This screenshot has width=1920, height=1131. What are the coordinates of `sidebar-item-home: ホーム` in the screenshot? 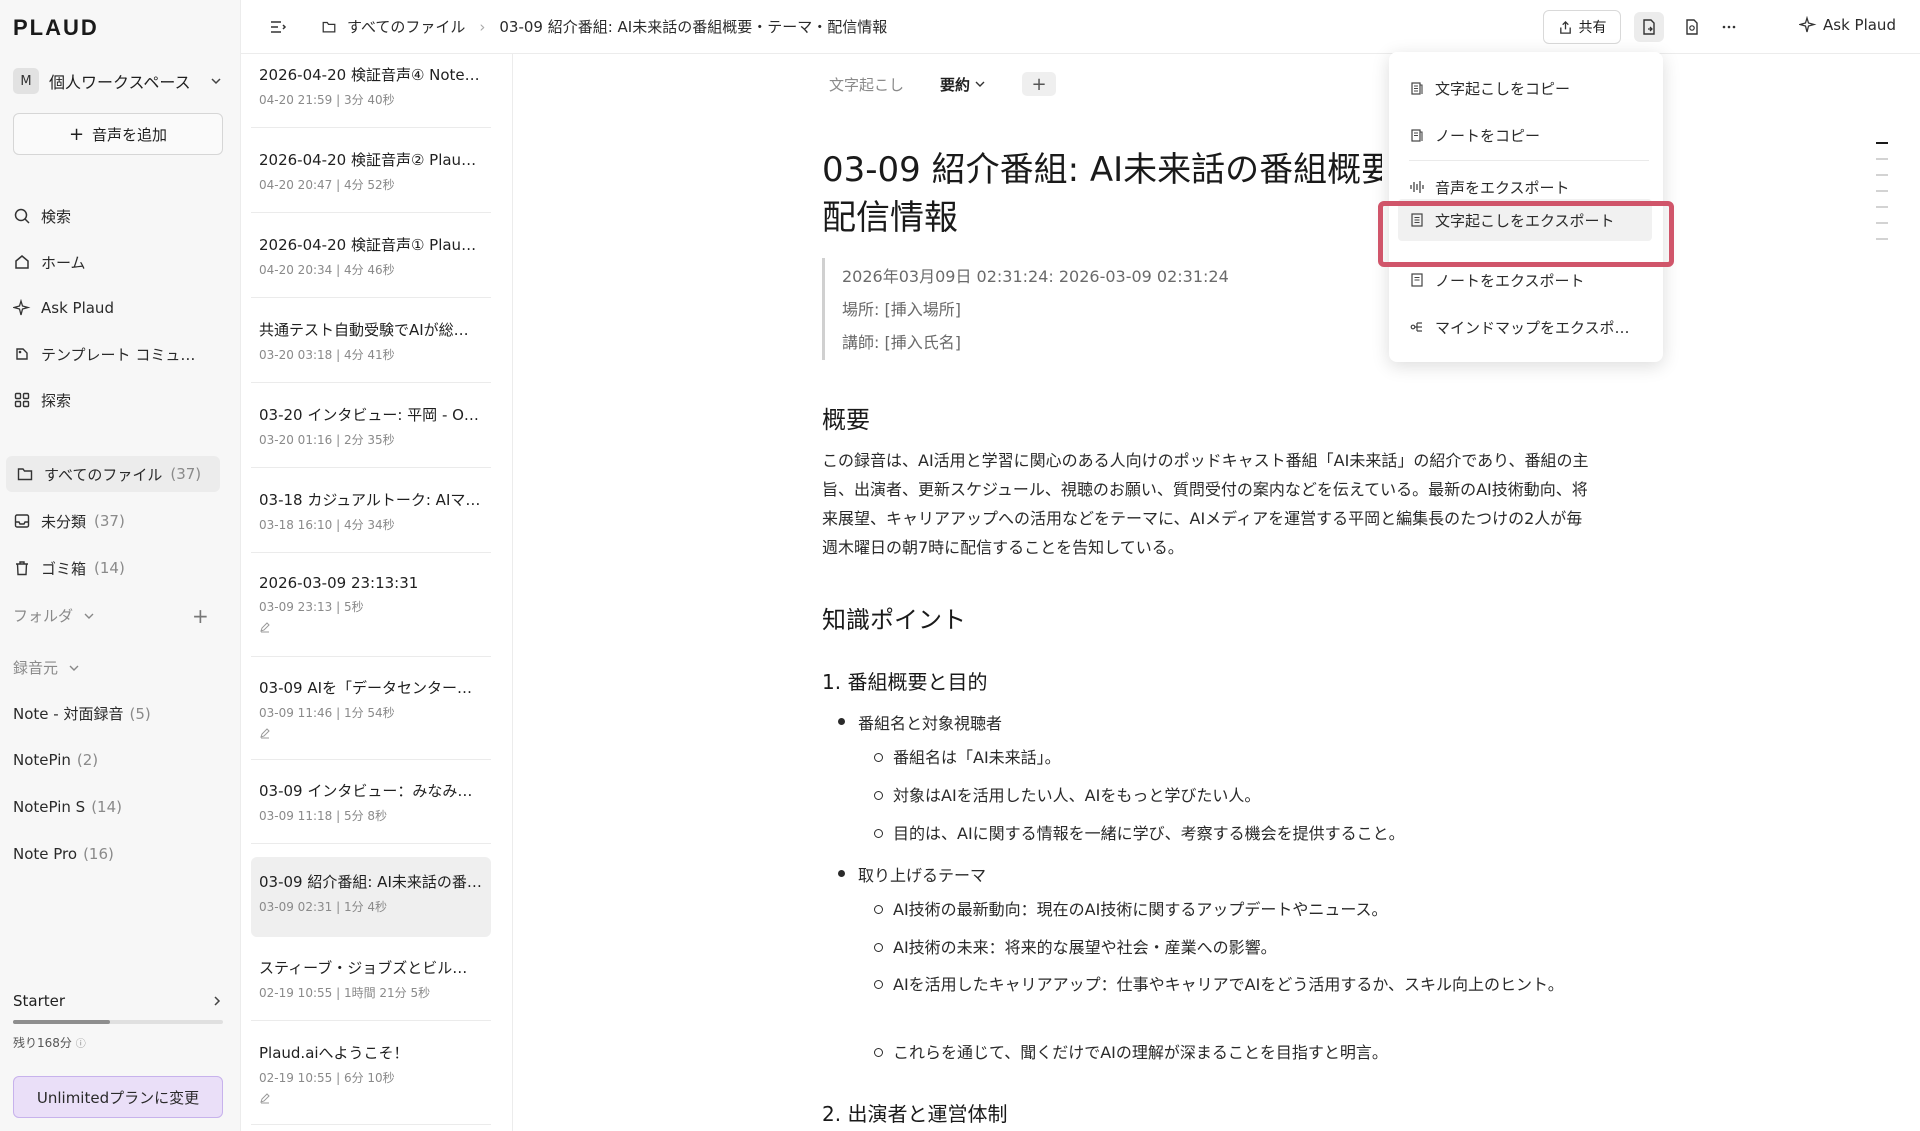 It's located at (120, 262).